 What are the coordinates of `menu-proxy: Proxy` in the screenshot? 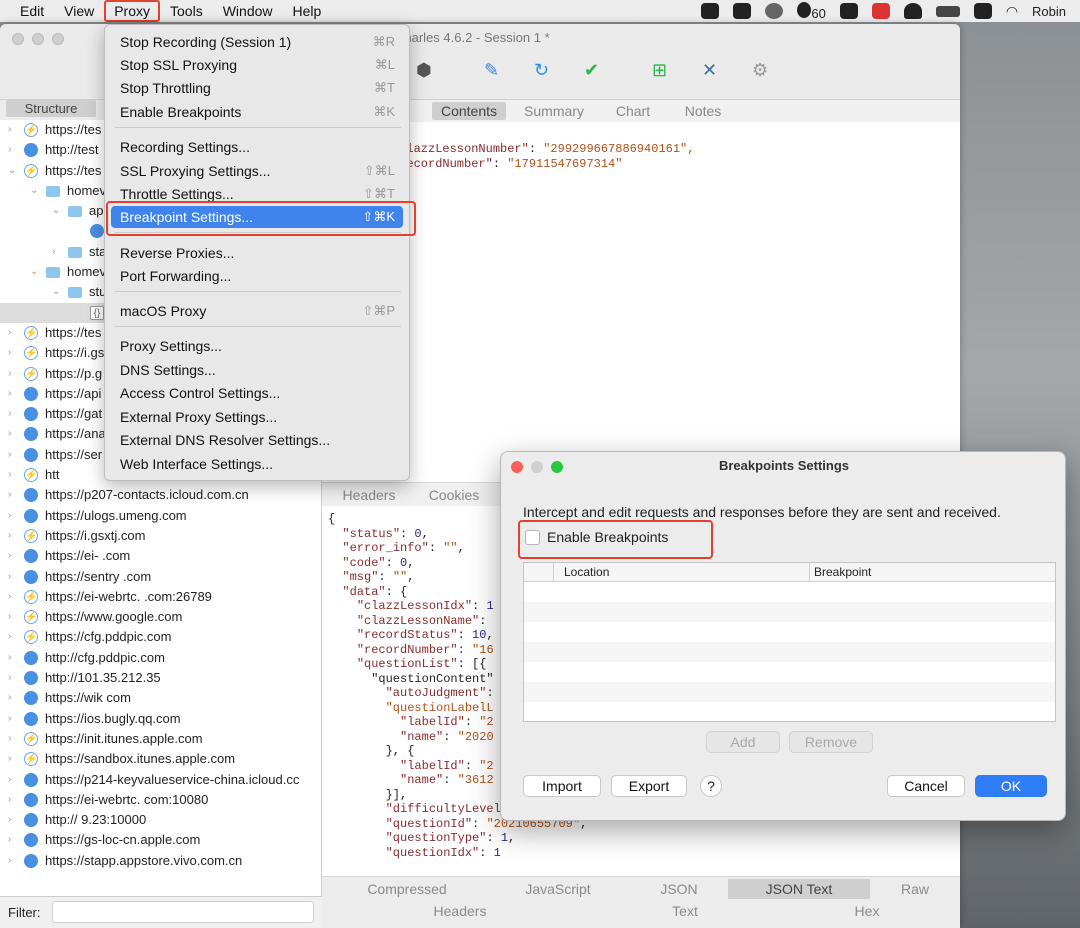 It's located at (132, 11).